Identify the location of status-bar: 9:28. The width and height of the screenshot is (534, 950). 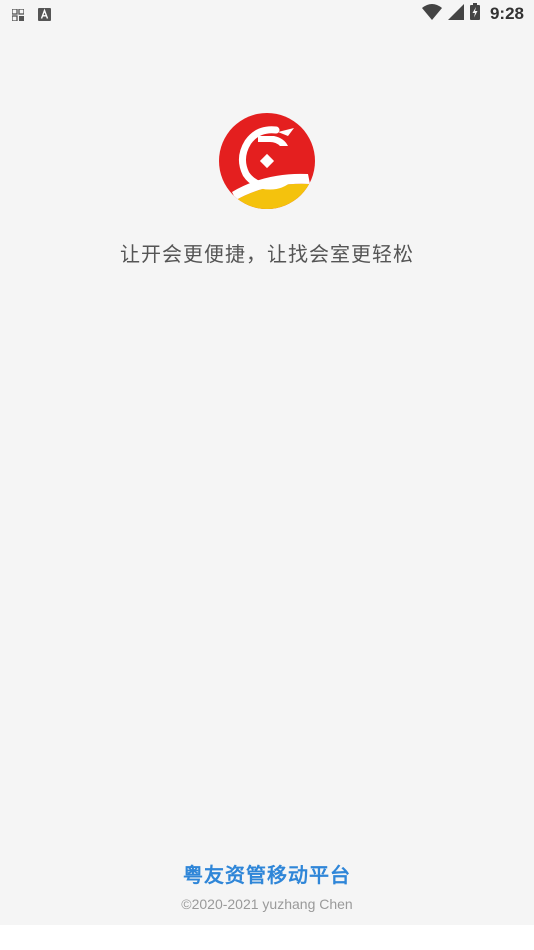
(267, 14).